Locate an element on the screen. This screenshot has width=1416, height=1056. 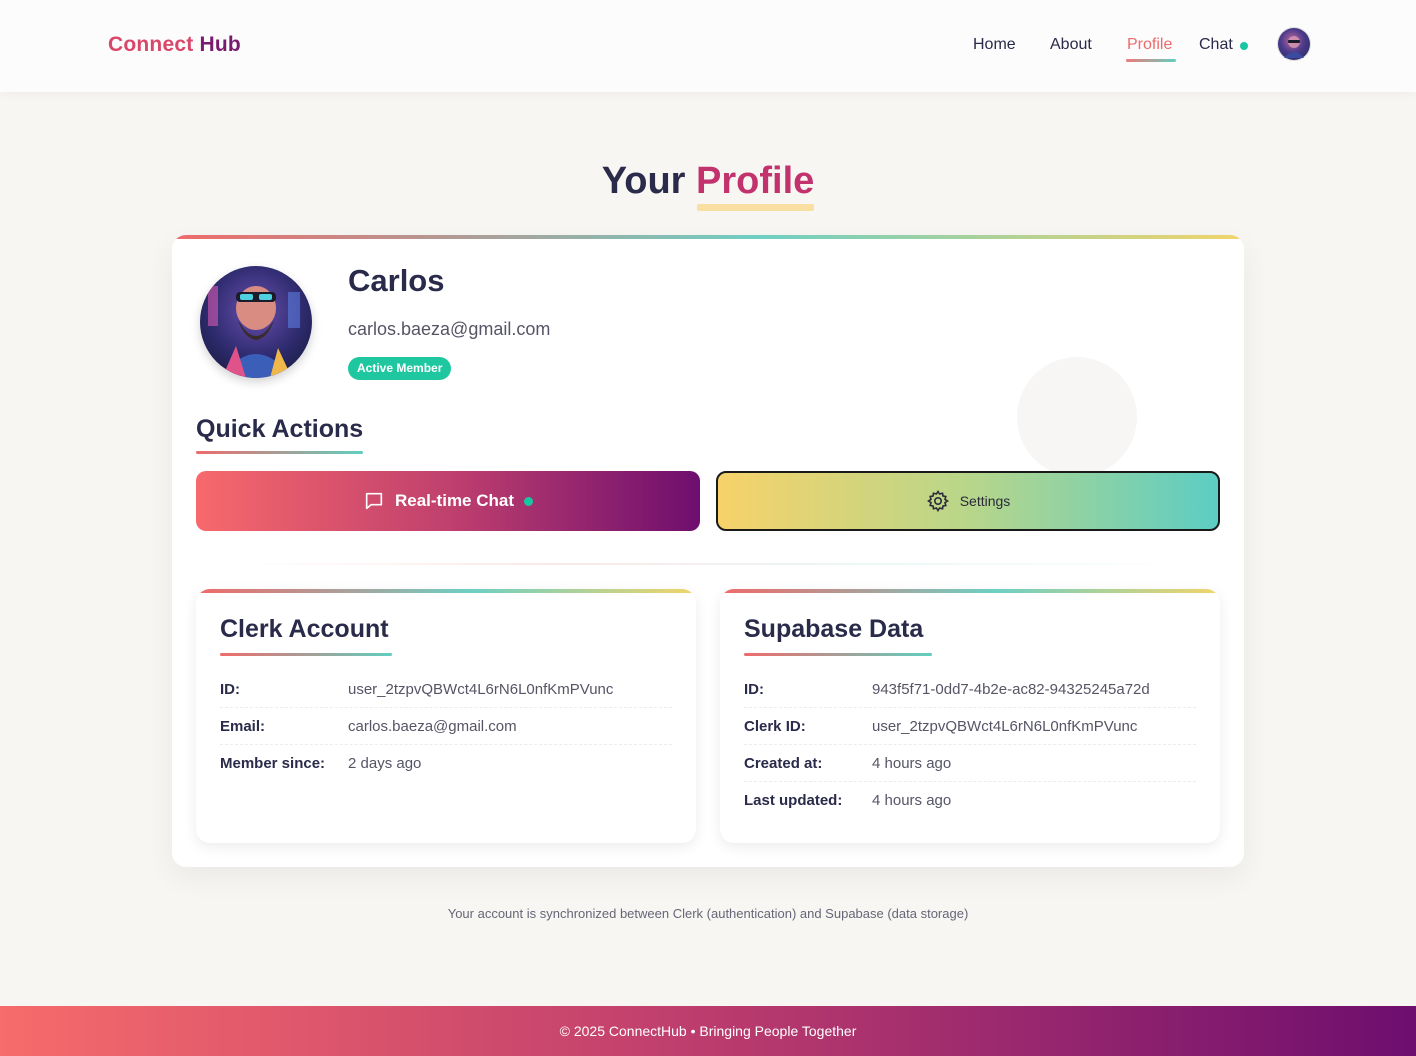
logo-part-hub: Hub is located at coordinates (220, 44).